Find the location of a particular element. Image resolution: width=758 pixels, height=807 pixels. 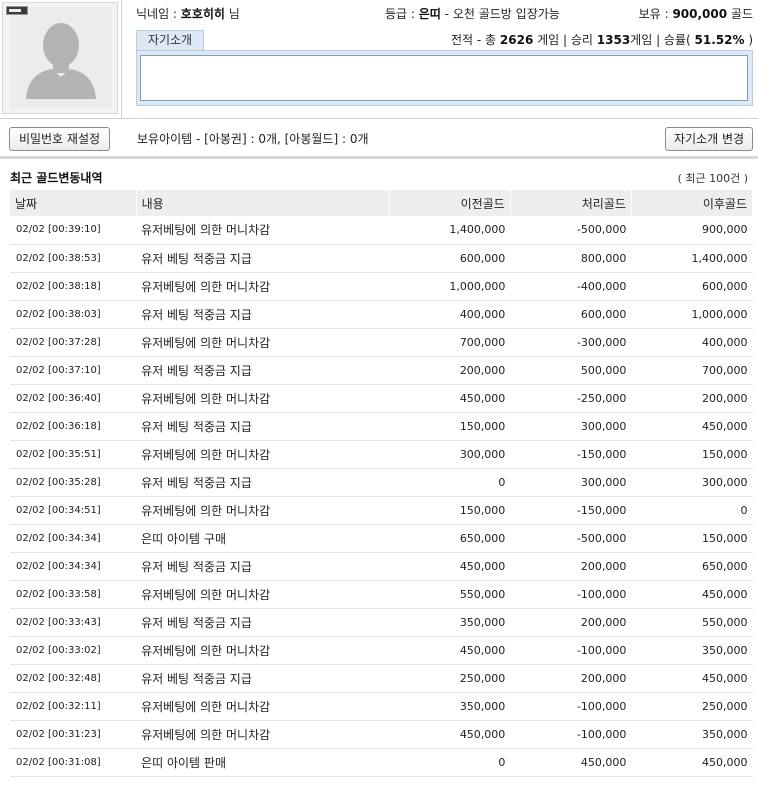

intro-textarea is located at coordinates (444, 78).